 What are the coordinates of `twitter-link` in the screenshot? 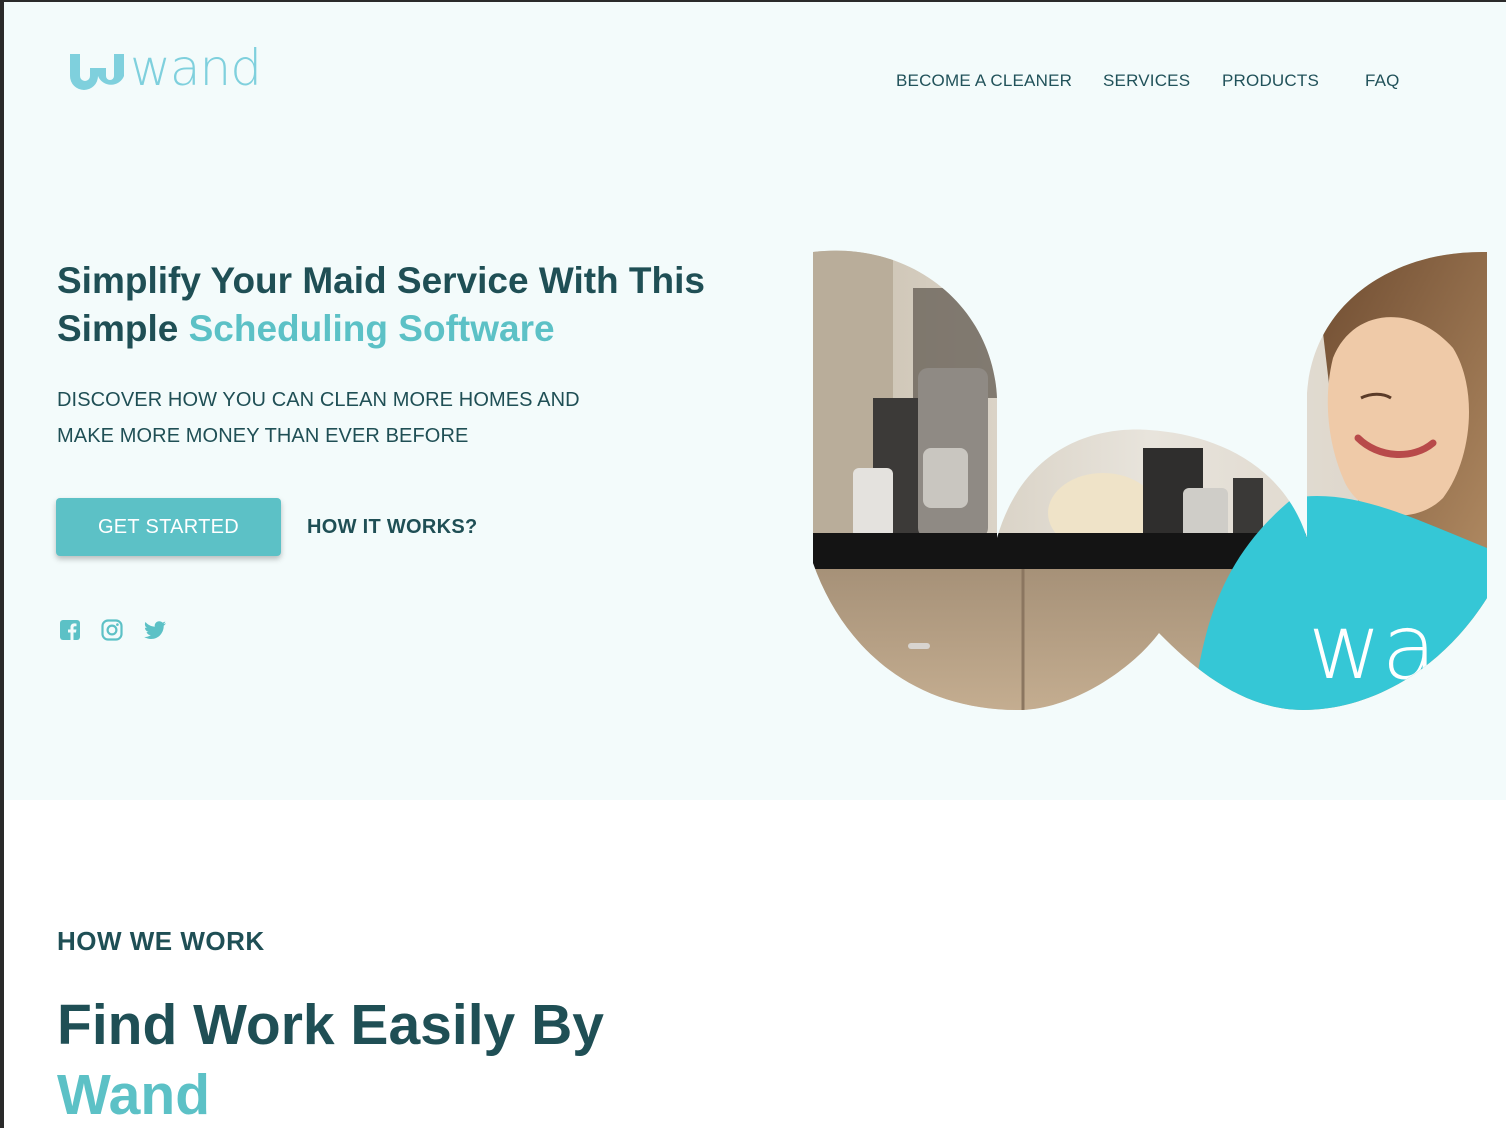 It's located at (155, 631).